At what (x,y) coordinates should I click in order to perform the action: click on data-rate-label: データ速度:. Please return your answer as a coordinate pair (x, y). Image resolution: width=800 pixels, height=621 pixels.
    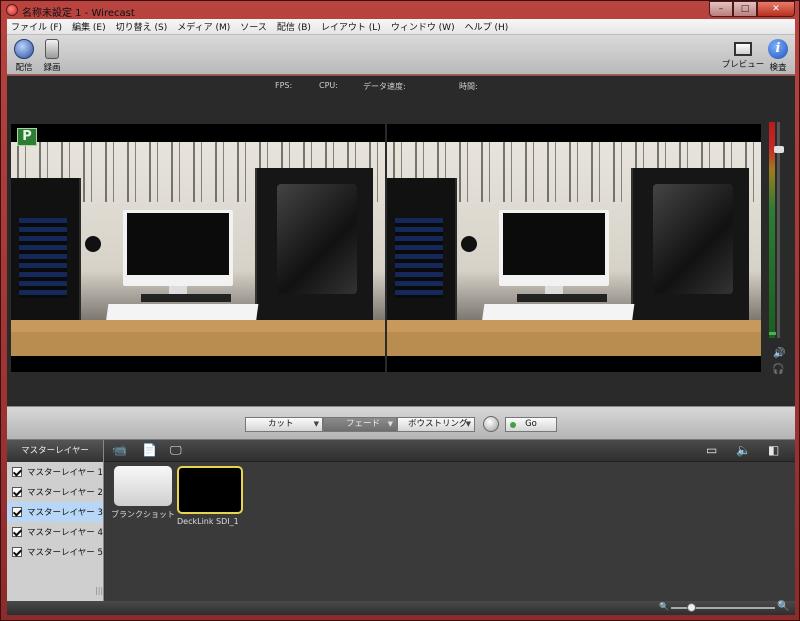
    Looking at the image, I should click on (384, 86).